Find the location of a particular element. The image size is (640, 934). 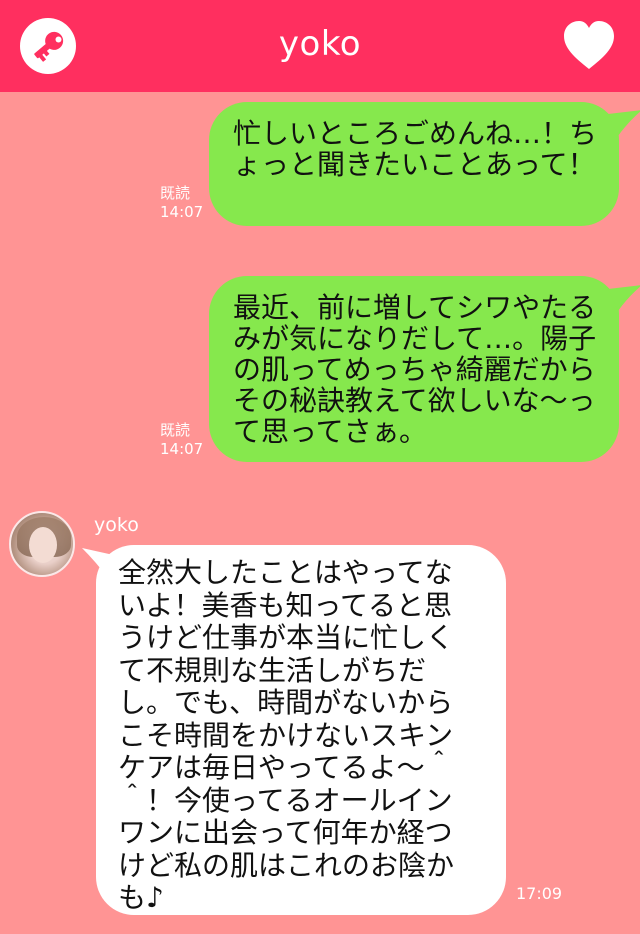

message-text: 忙しいところごめんね…！ちょっと聞きたいことあって！ is located at coordinates (415, 149).